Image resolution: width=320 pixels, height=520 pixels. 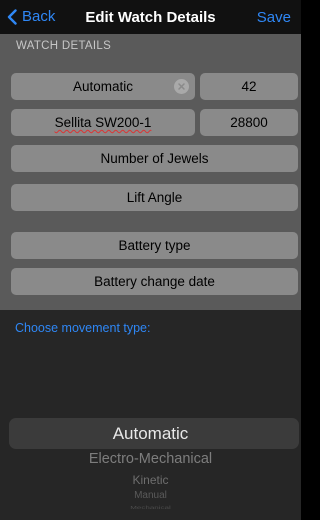 I want to click on battery-type-field: Battery type, so click(x=154, y=245).